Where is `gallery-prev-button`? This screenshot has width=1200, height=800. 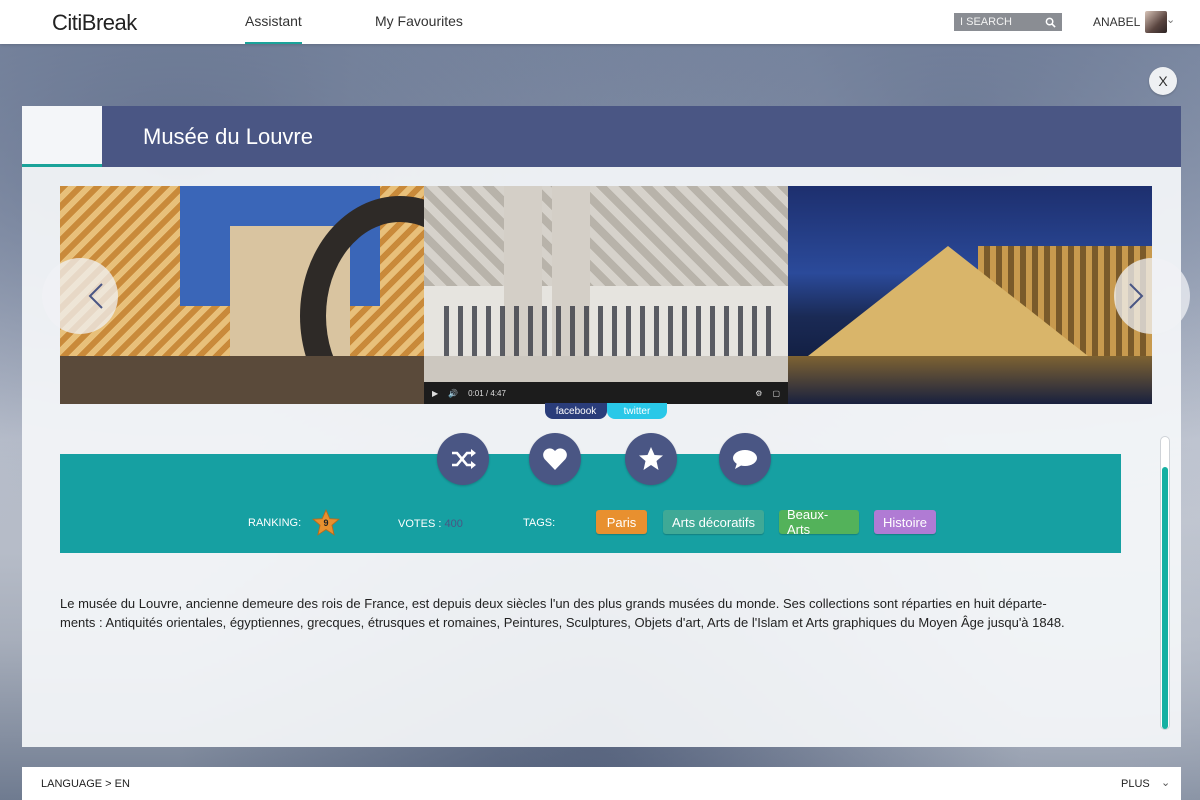 gallery-prev-button is located at coordinates (80, 296).